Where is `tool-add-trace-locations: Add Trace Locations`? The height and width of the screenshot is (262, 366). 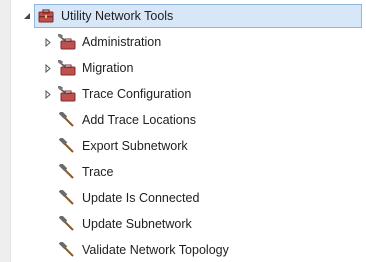 tool-add-trace-locations: Add Trace Locations is located at coordinates (127, 120).